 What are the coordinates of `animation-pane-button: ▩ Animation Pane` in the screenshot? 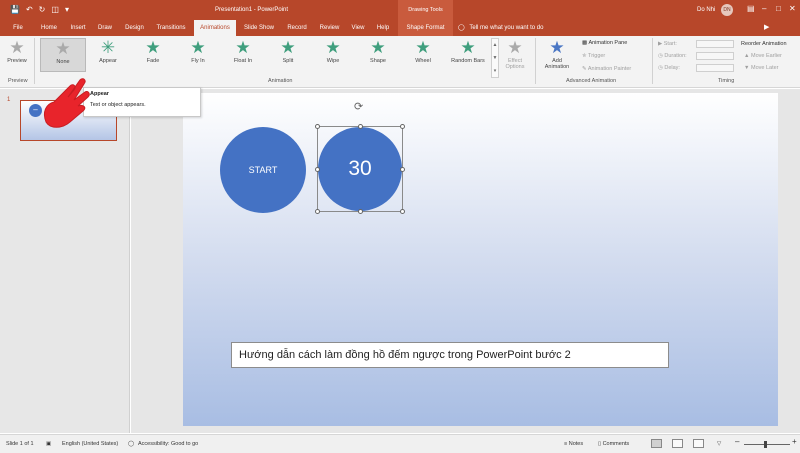 It's located at (604, 43).